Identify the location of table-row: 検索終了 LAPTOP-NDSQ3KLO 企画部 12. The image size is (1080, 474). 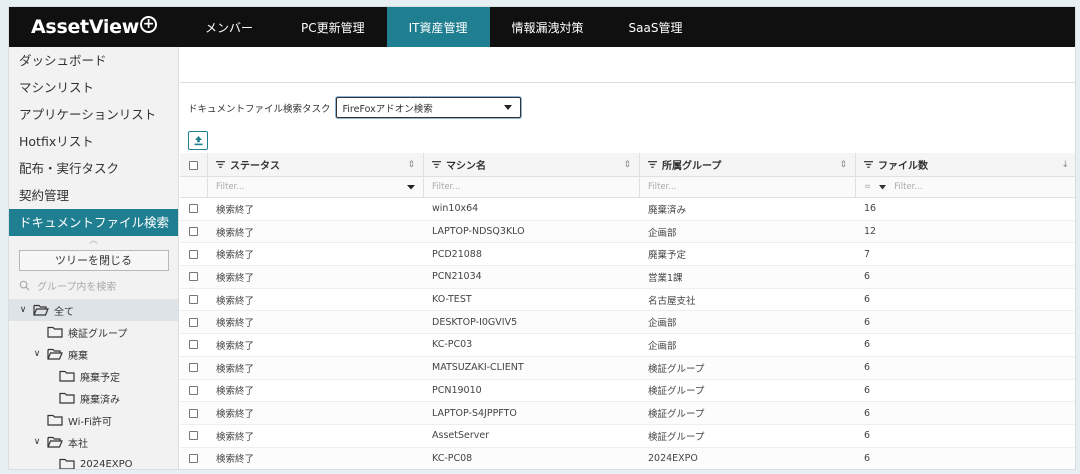
(627, 232).